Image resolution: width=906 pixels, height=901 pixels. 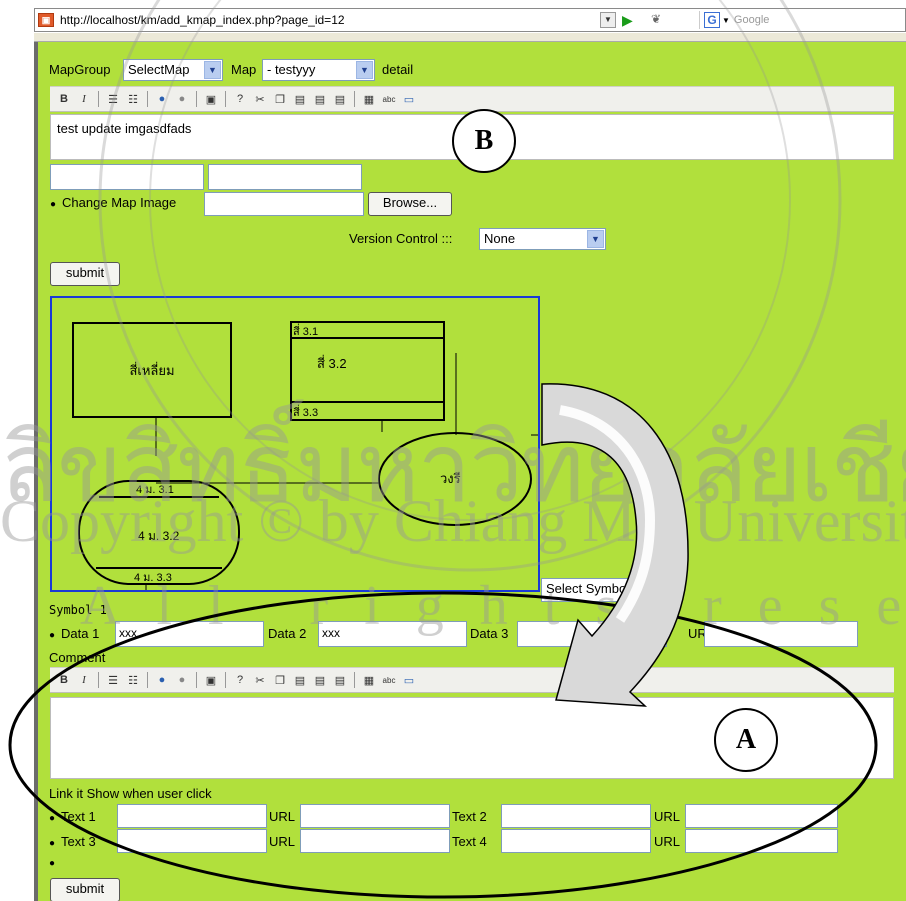 What do you see at coordinates (124, 128) in the screenshot?
I see `detail-editor-text: test update imgasdfads` at bounding box center [124, 128].